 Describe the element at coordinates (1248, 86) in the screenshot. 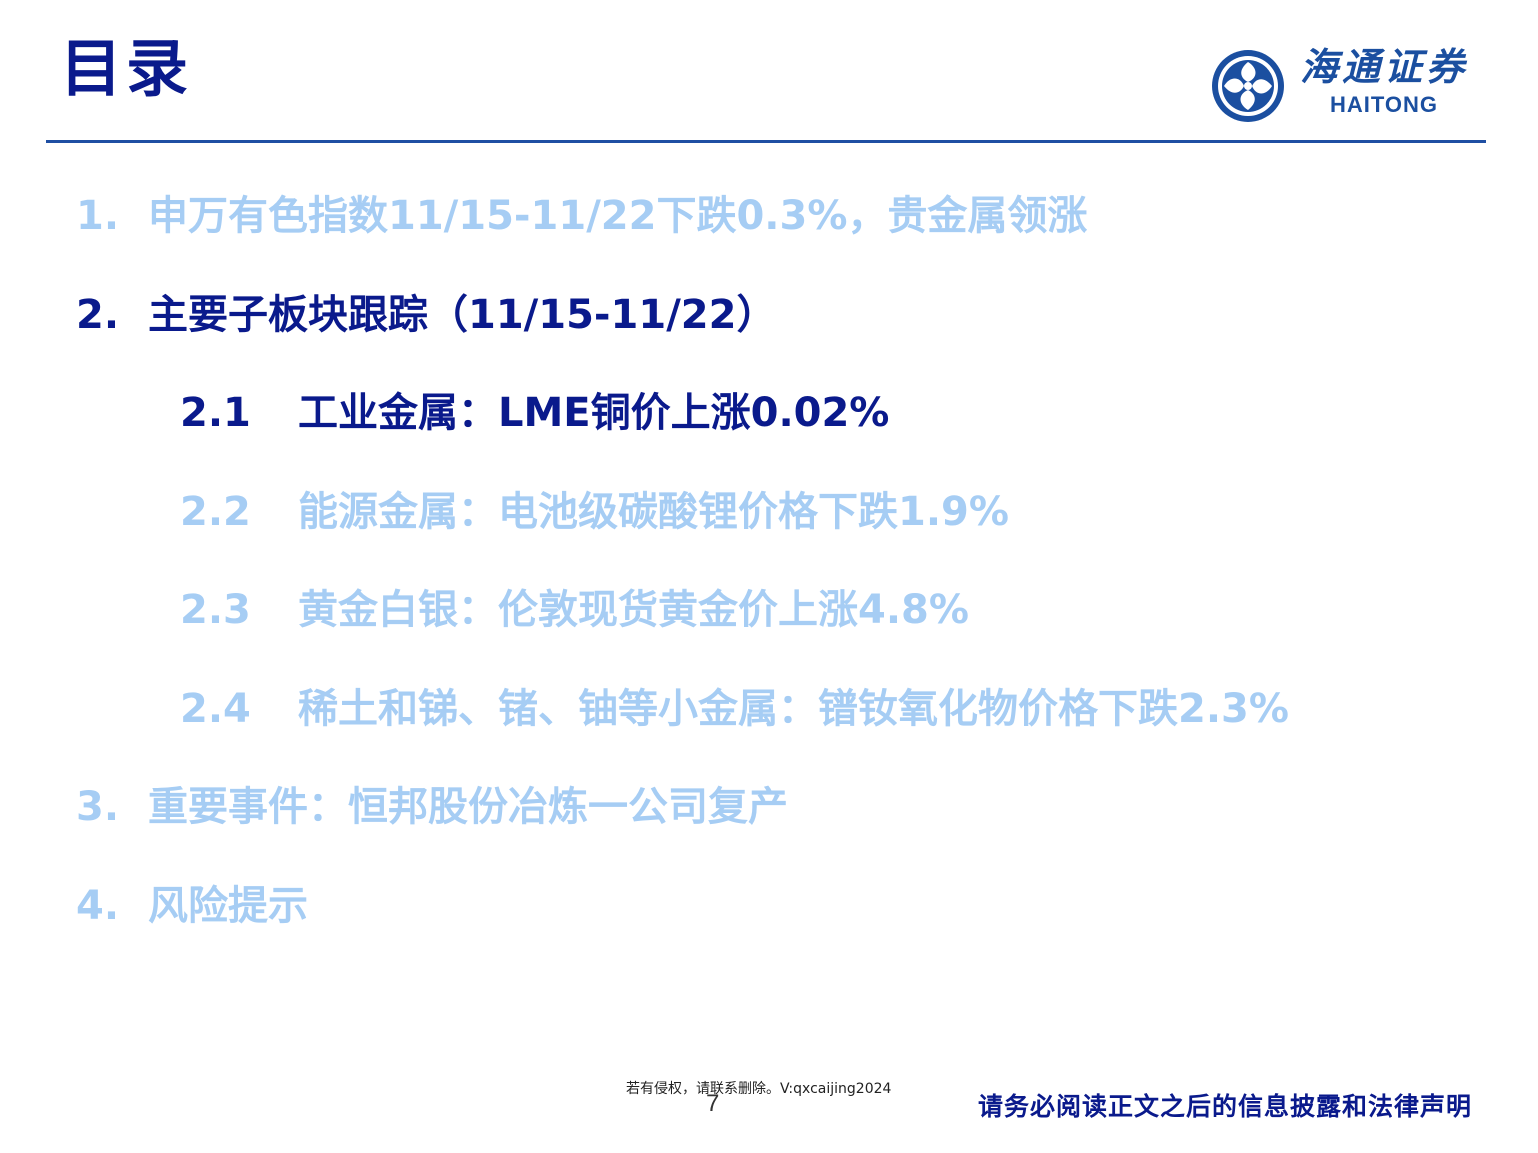

I see `haitong-logo-icon` at that location.